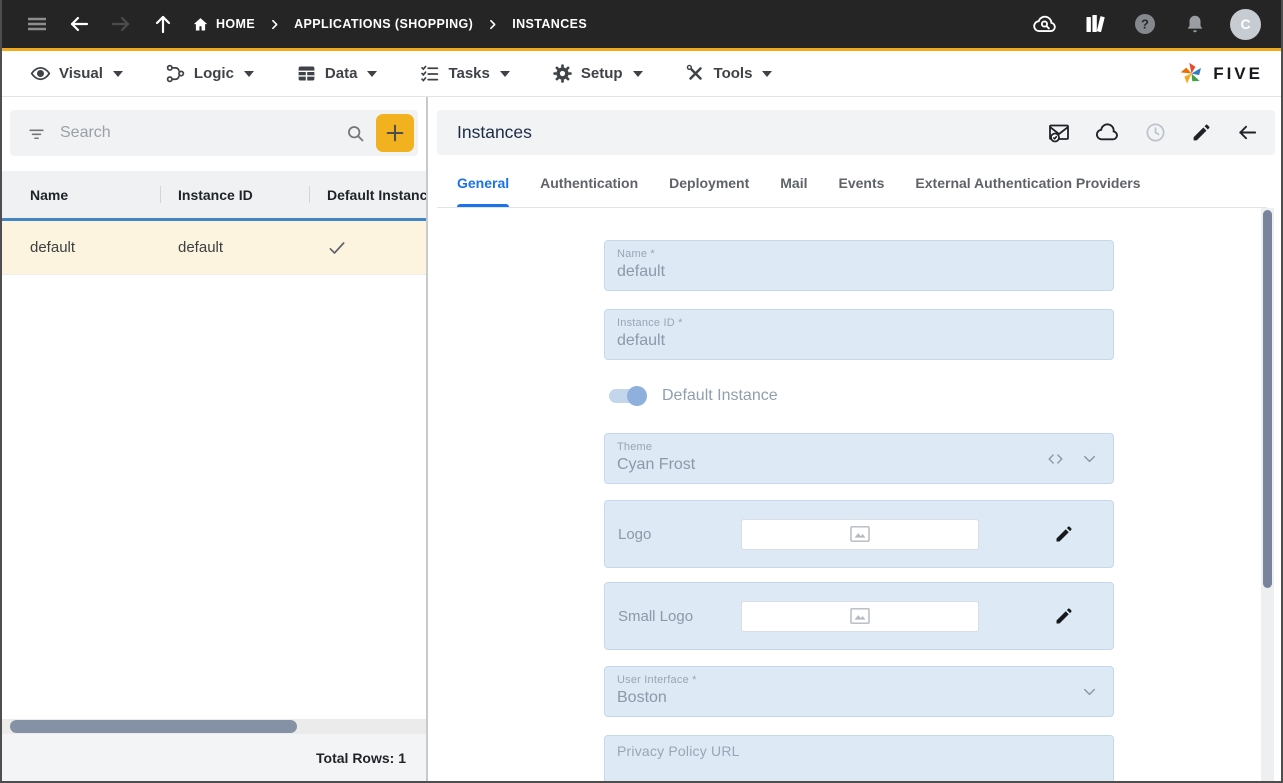  Describe the element at coordinates (223, 24) in the screenshot. I see `breadcrumb-home: HOME` at that location.